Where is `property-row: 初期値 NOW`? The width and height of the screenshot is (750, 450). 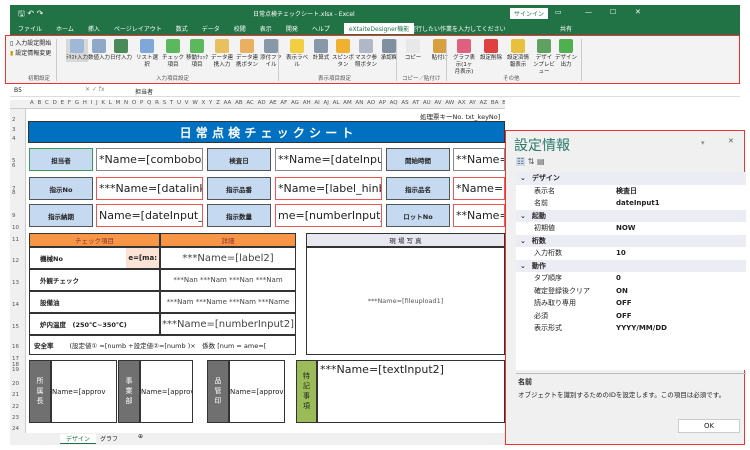 property-row: 初期値 NOW is located at coordinates (631, 228).